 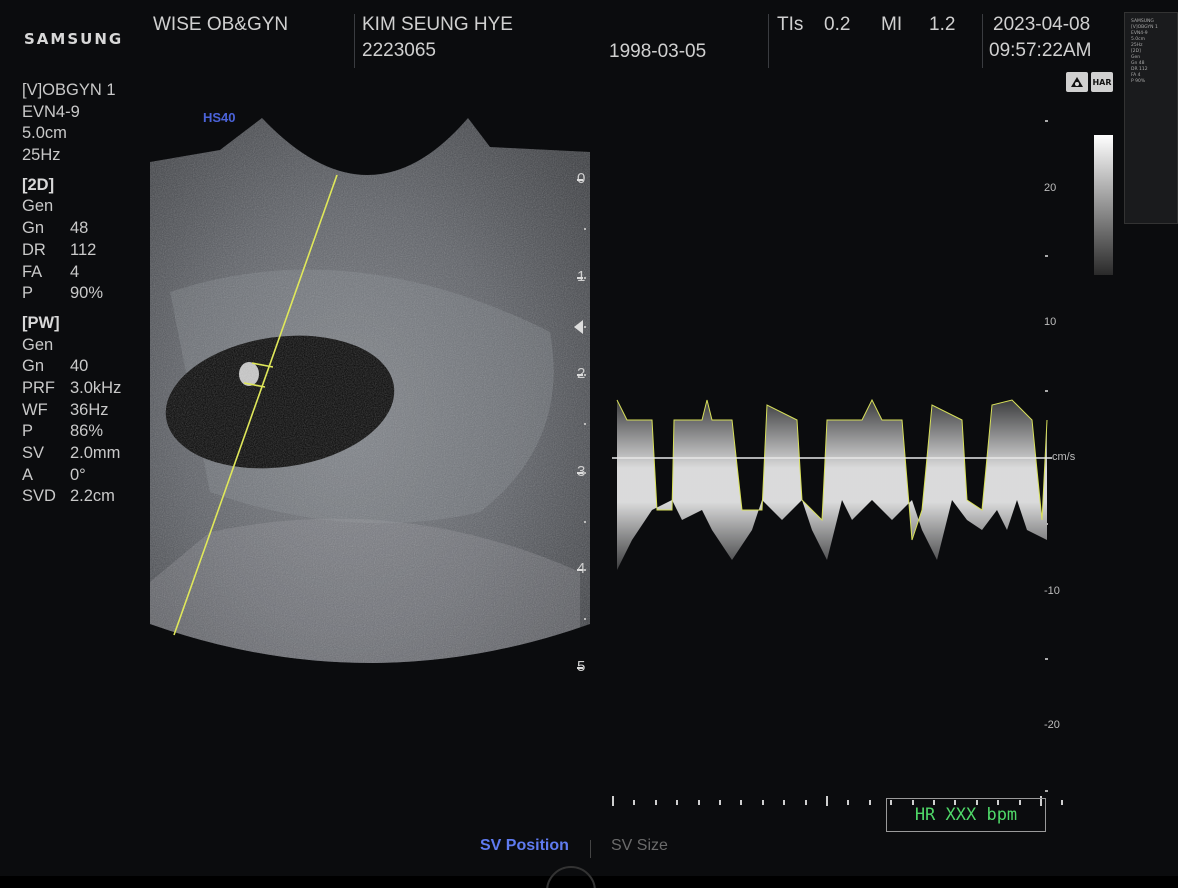 I want to click on param-row: P 90%, so click(x=84, y=294).